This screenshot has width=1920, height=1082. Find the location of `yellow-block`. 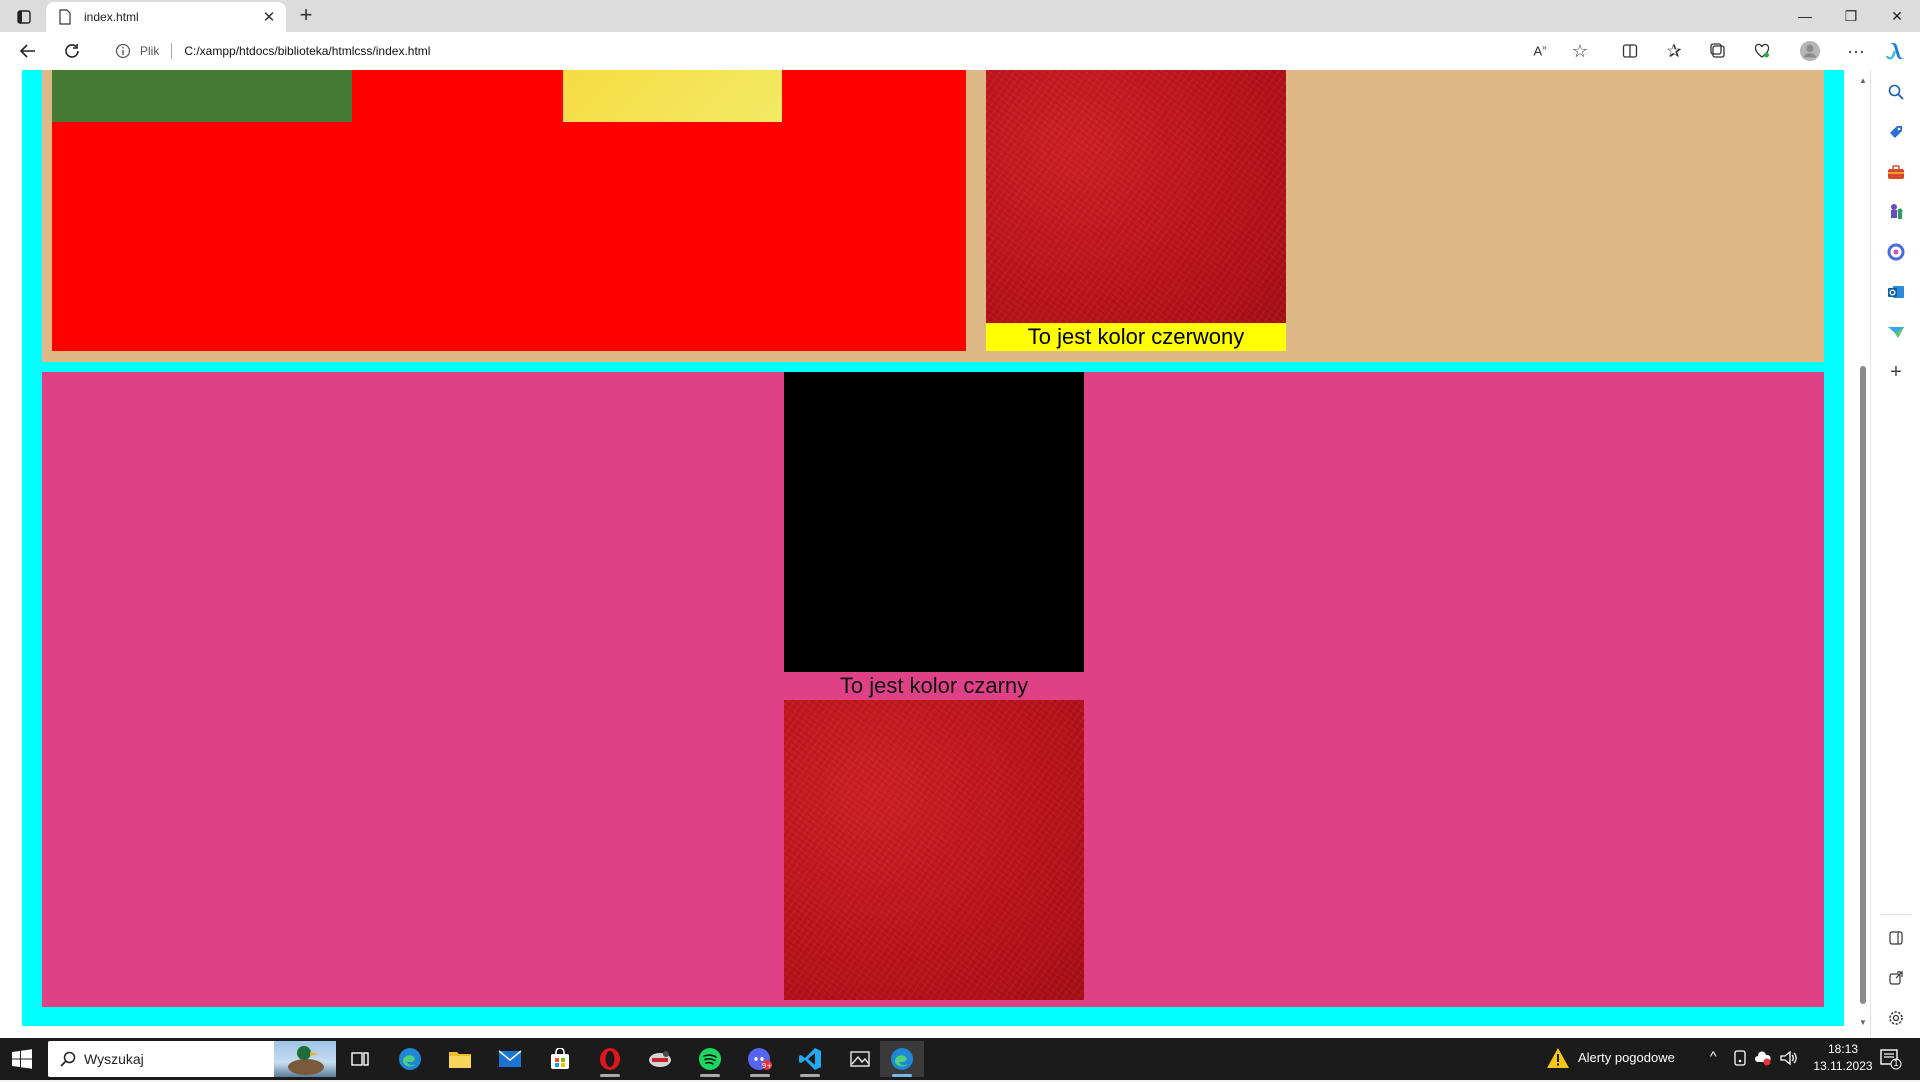

yellow-block is located at coordinates (672, 96).